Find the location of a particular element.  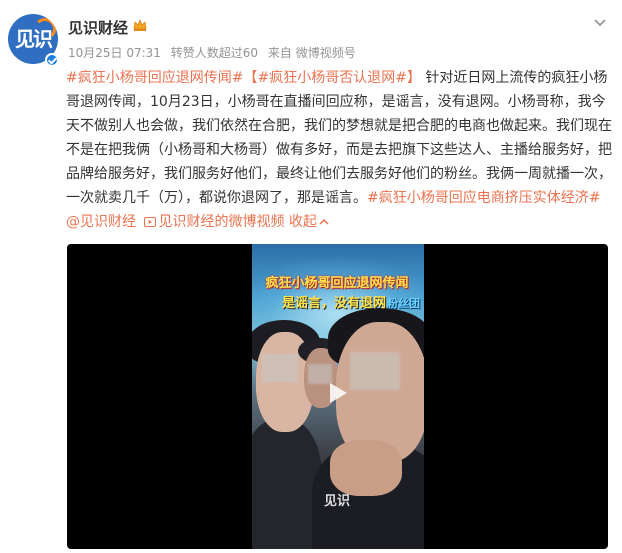

video-caption-title: 疯狂小杨哥回应退网传闻 is located at coordinates (337, 283).